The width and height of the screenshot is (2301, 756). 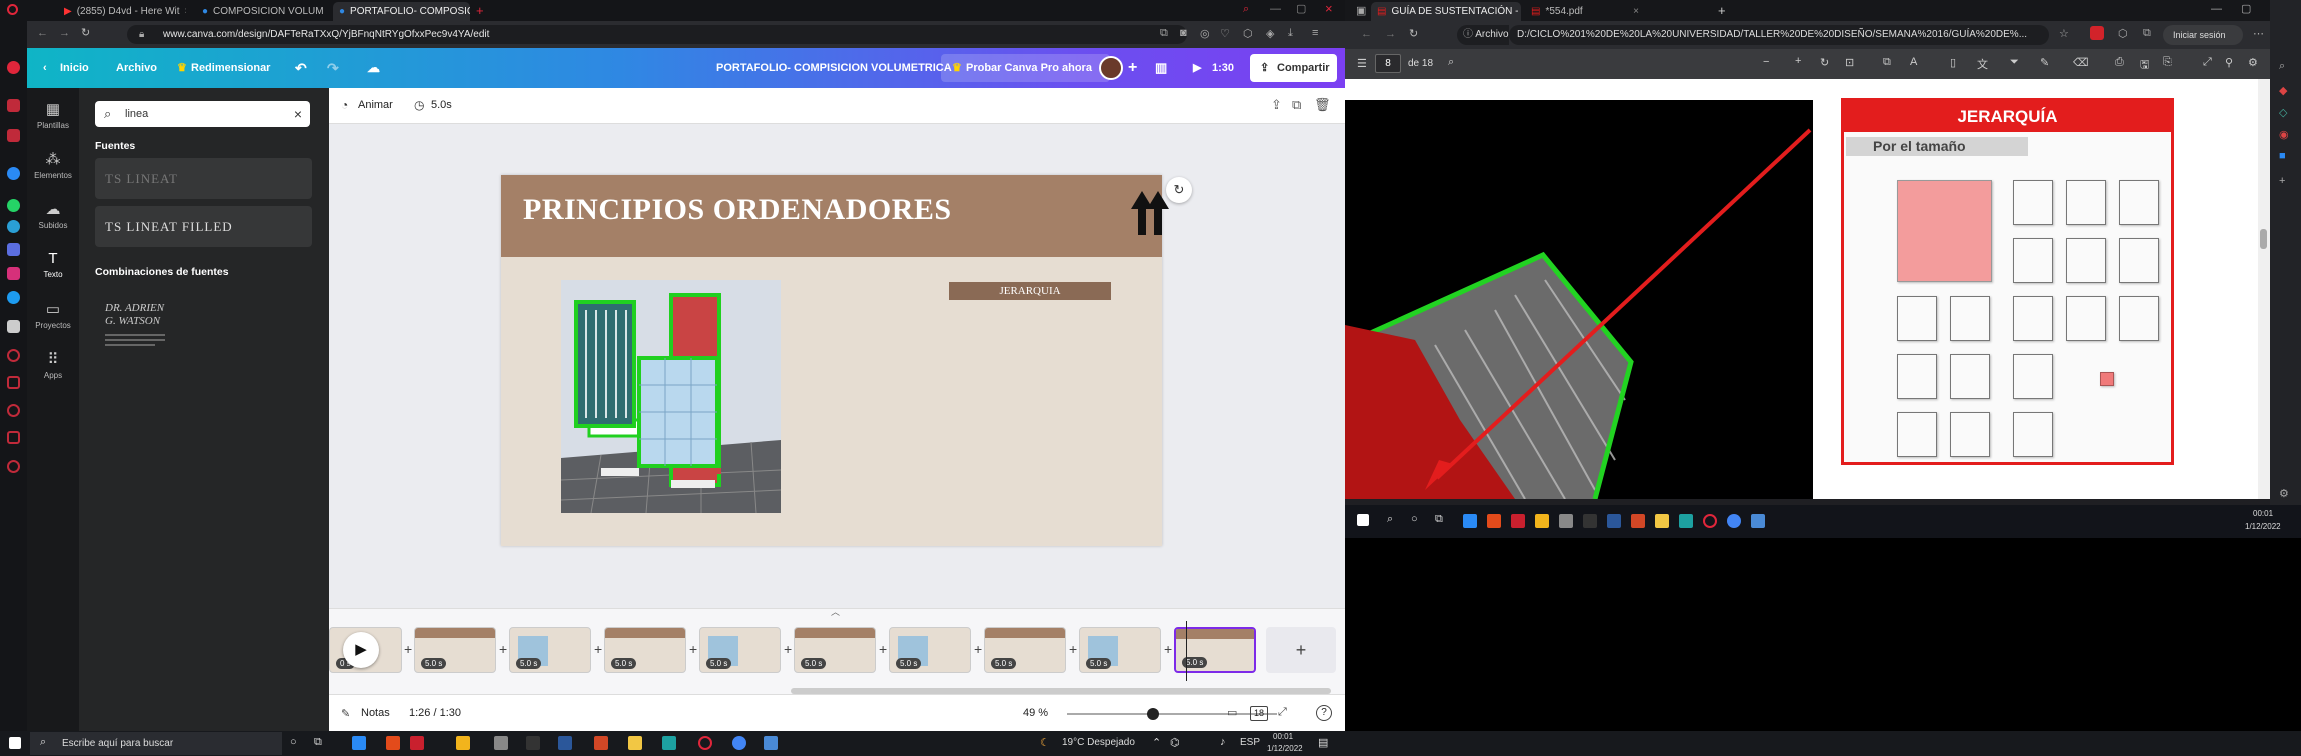 What do you see at coordinates (122, 11) in the screenshot?
I see `tab-youtube: ▶(2855) D4vd - Here Wit×` at bounding box center [122, 11].